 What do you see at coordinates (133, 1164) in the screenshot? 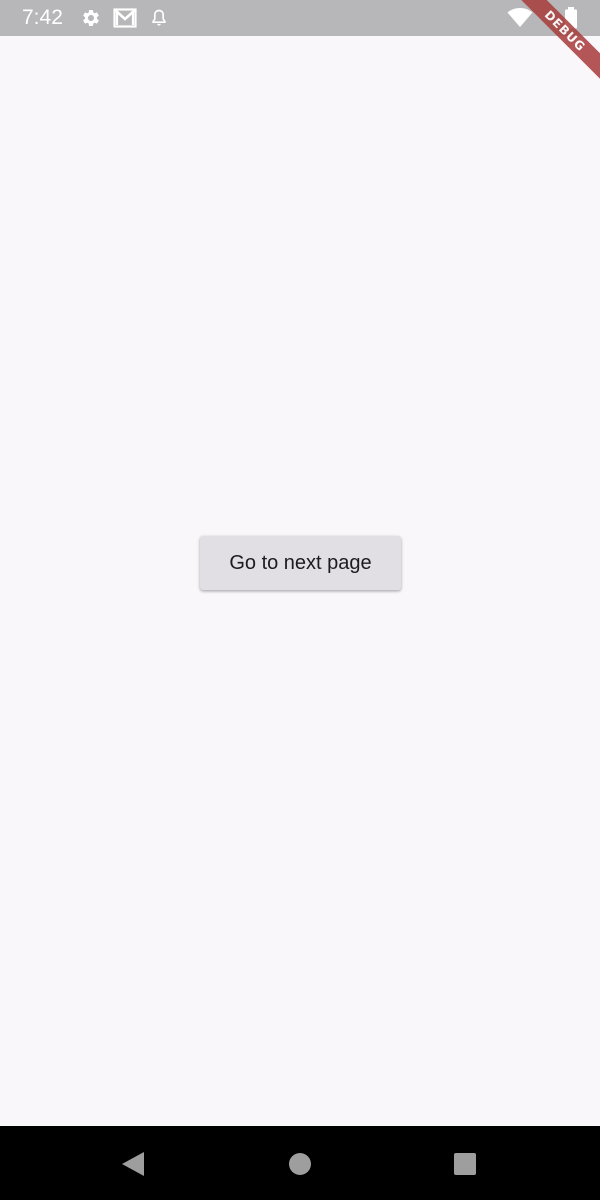
I see `back-icon` at bounding box center [133, 1164].